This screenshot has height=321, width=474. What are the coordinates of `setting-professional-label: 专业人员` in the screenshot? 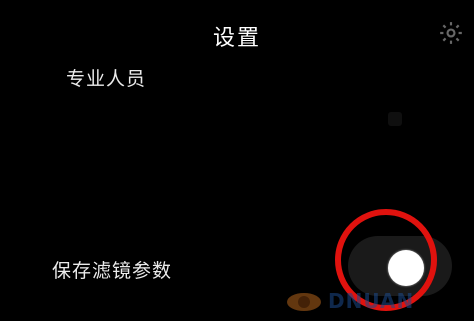 It's located at (106, 77).